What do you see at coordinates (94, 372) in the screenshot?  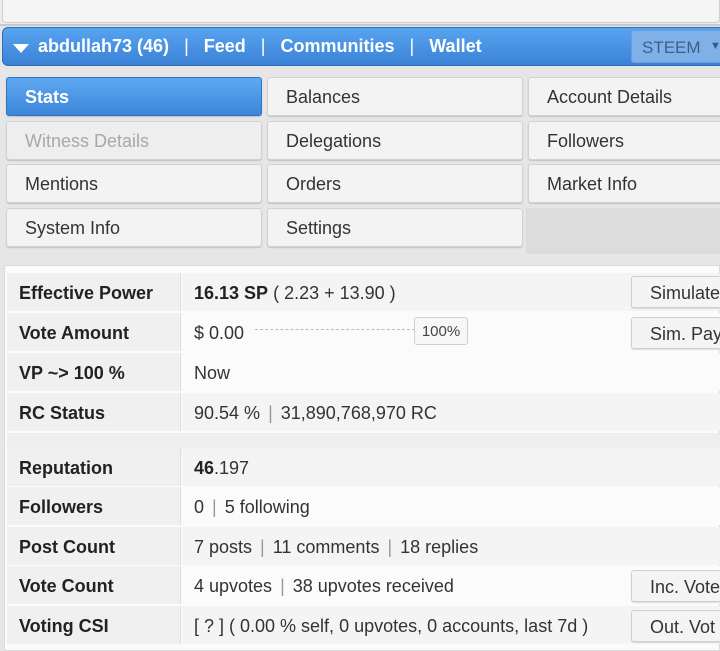 I see `stat-label: VP ~> 100 %` at bounding box center [94, 372].